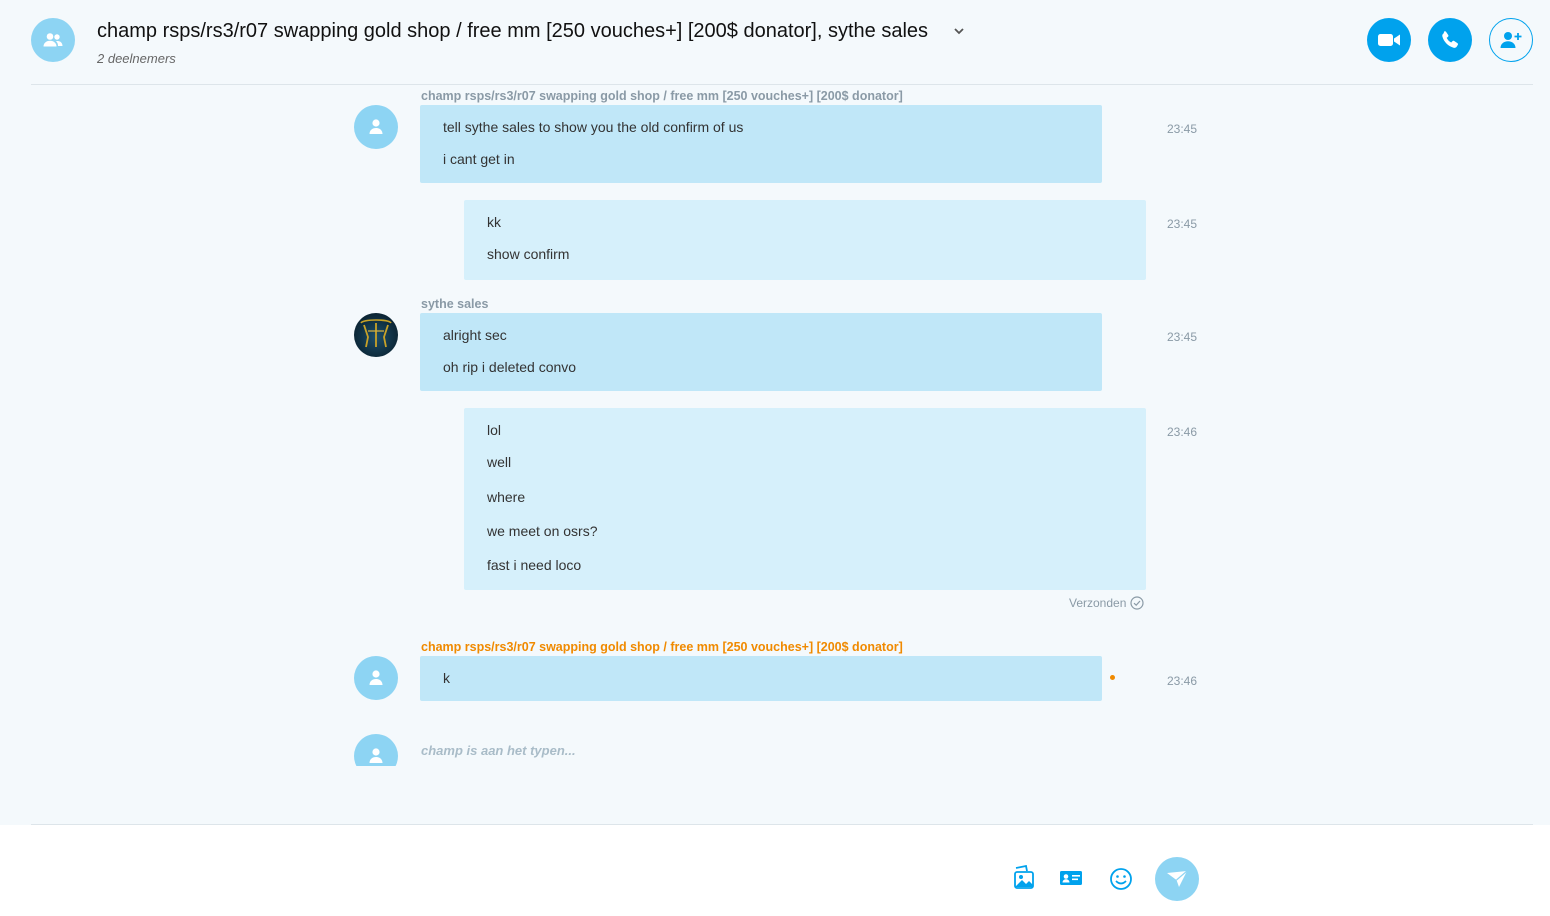 The height and width of the screenshot is (916, 1550). I want to click on message-text: show confirm, so click(528, 254).